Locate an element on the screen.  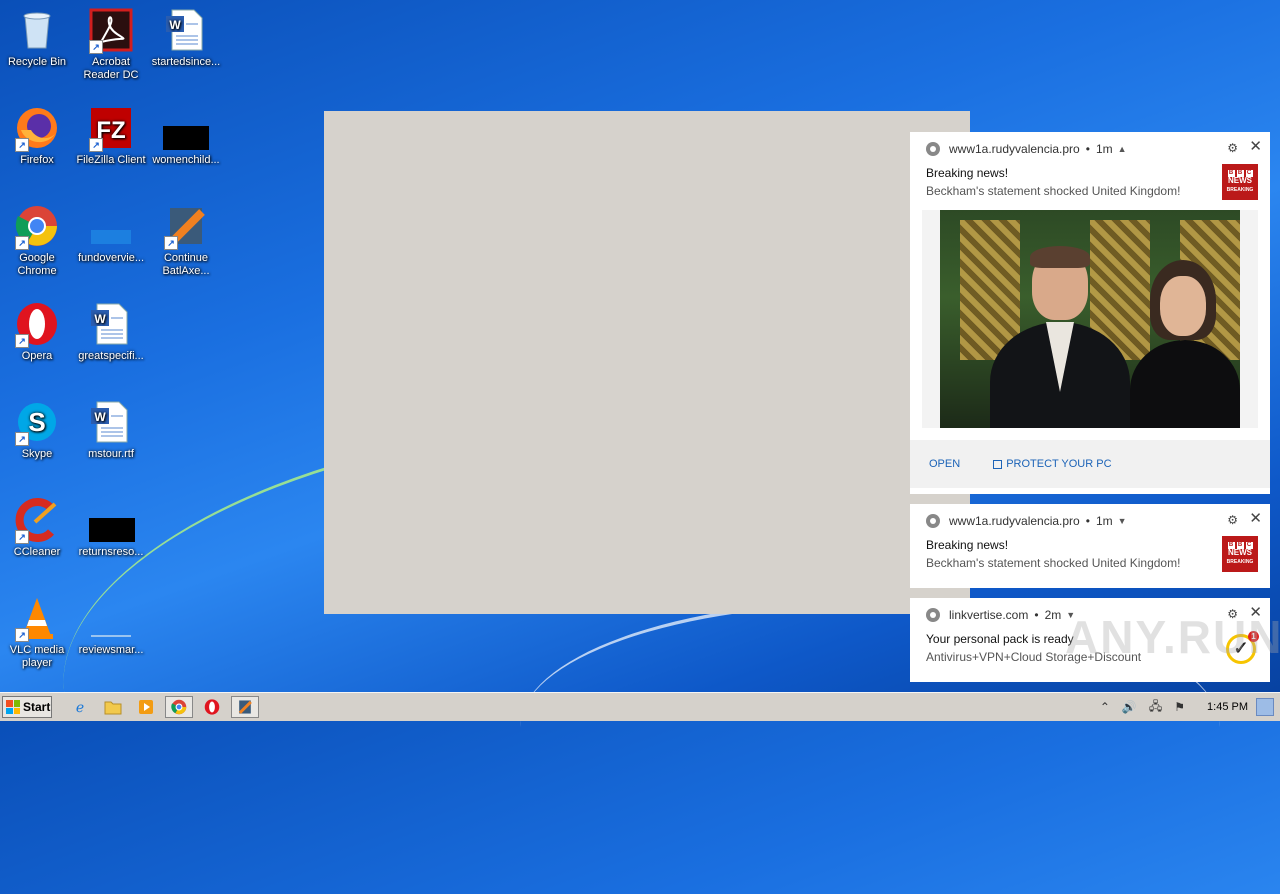
recycle-bin-icon is located at coordinates (37, 30).